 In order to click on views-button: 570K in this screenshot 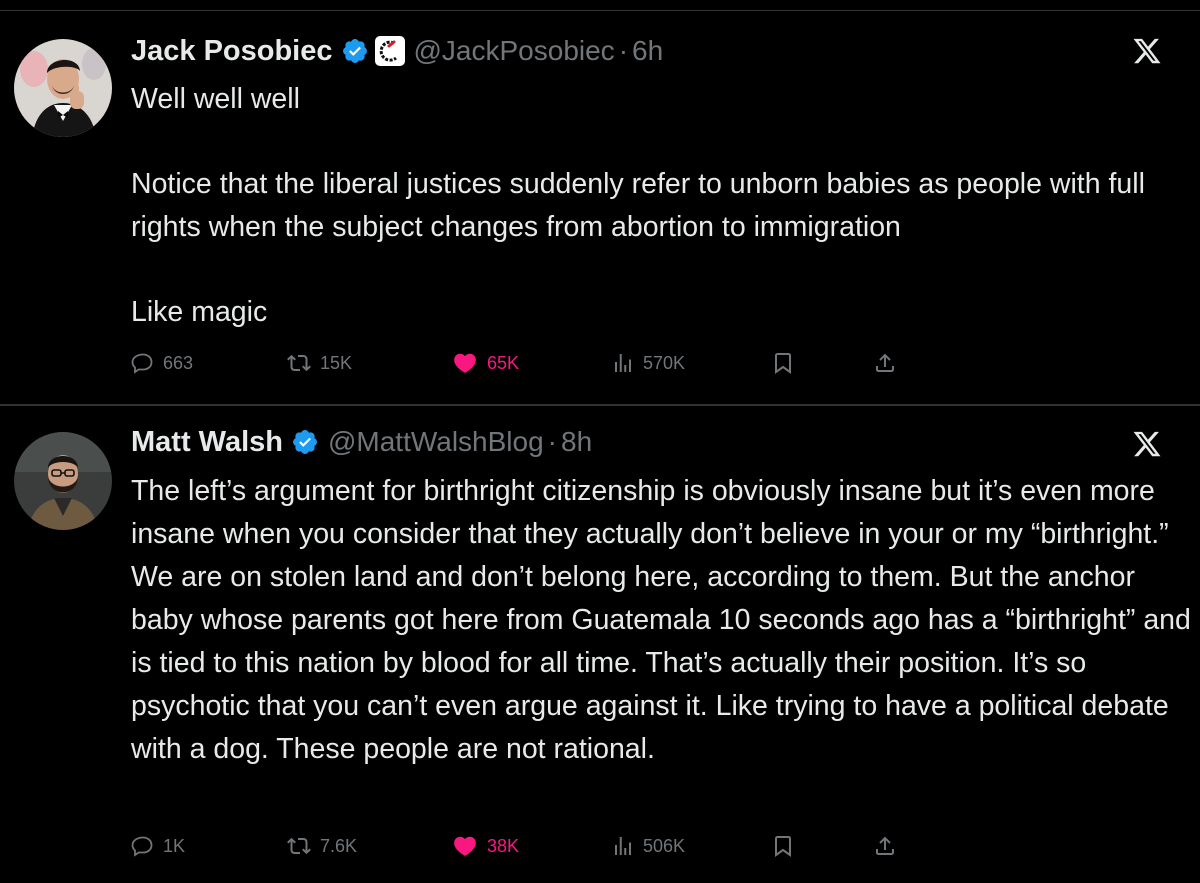, I will do `click(648, 363)`.